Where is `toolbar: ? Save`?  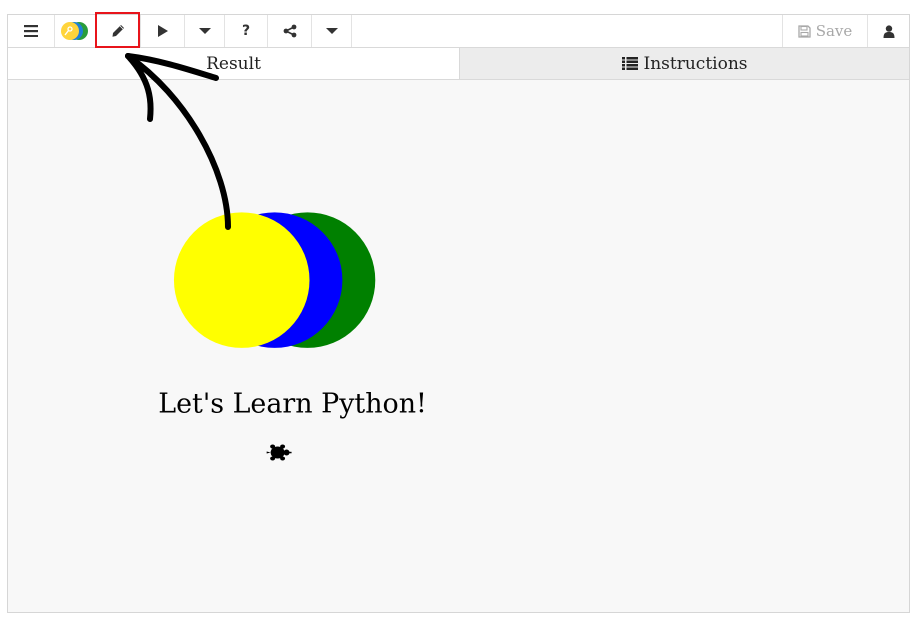
toolbar: ? Save is located at coordinates (458, 31).